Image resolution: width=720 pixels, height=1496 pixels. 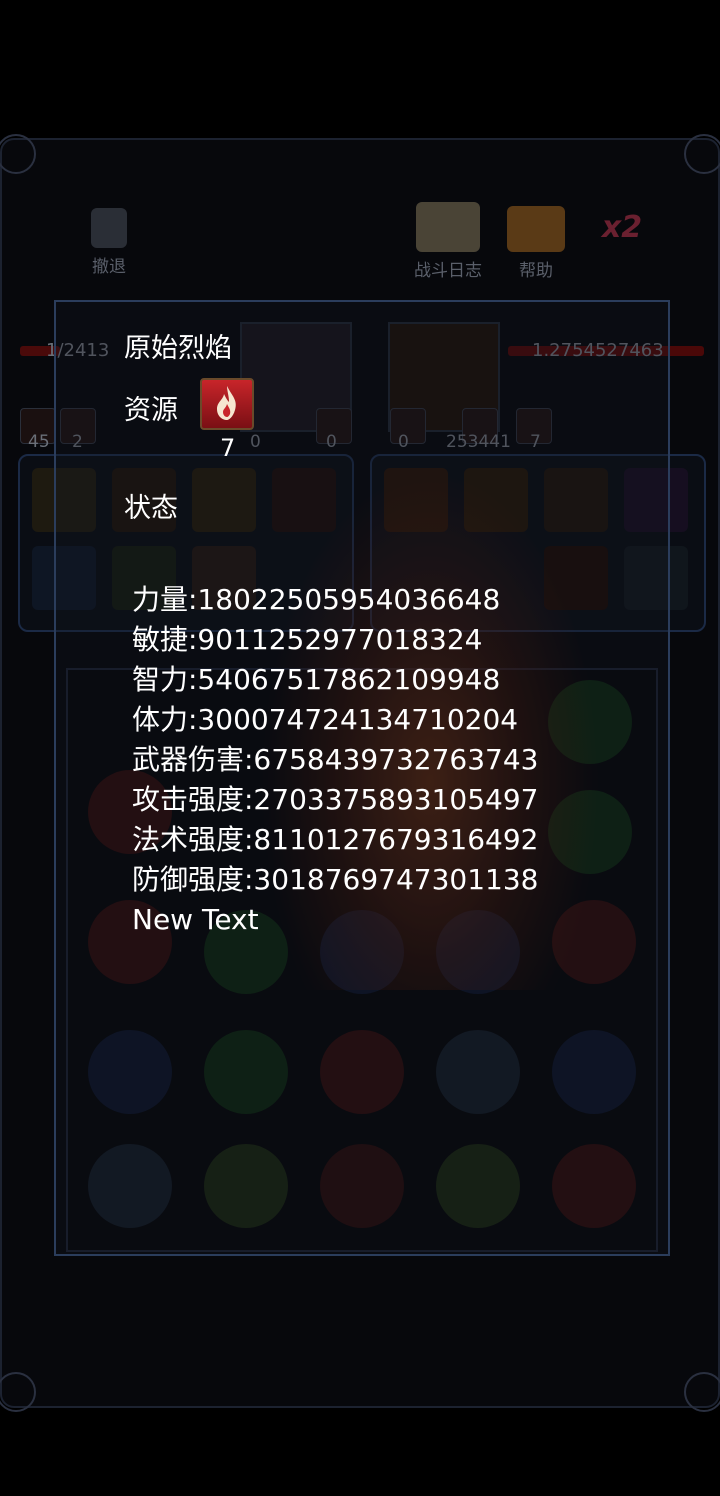 I want to click on left-counter-a: 45, so click(x=39, y=442).